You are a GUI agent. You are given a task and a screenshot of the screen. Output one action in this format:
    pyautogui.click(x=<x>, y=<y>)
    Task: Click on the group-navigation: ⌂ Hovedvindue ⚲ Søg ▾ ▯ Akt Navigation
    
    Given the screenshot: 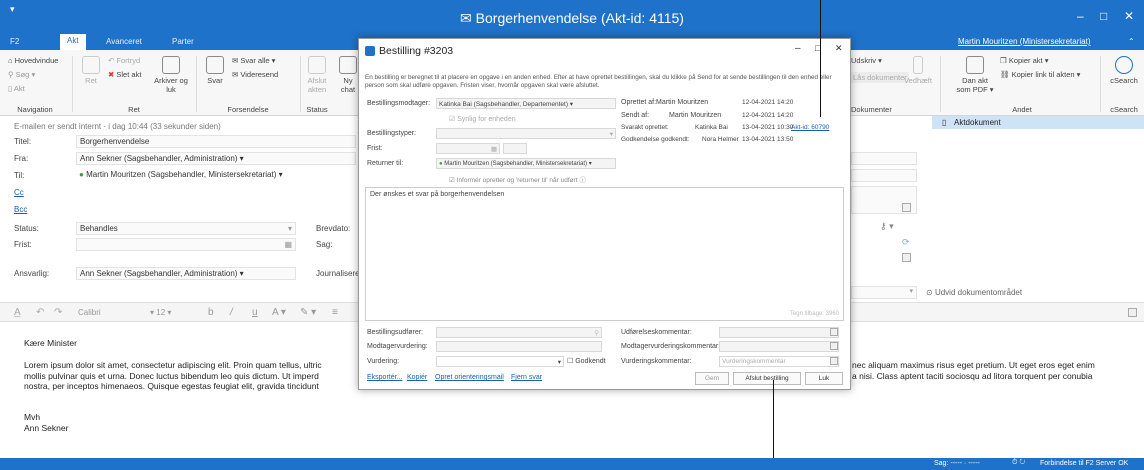 What is the action you would take?
    pyautogui.click(x=35, y=83)
    